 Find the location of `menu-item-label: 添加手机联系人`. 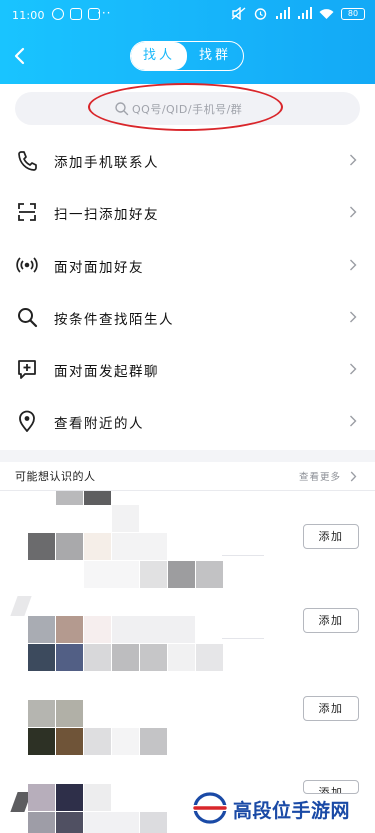

menu-item-label: 添加手机联系人 is located at coordinates (106, 163).